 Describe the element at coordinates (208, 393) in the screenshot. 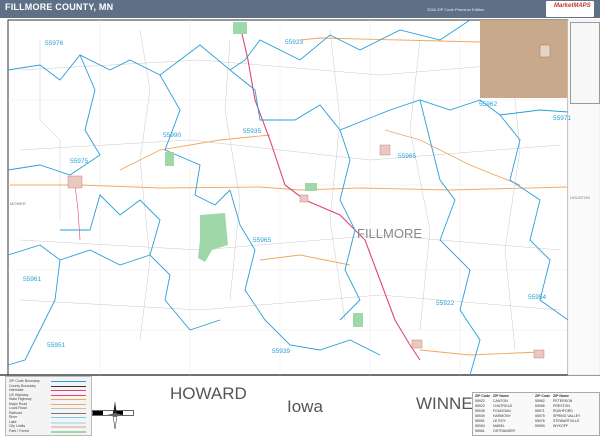

I see `neighbor-county-howard: HOWARD` at that location.